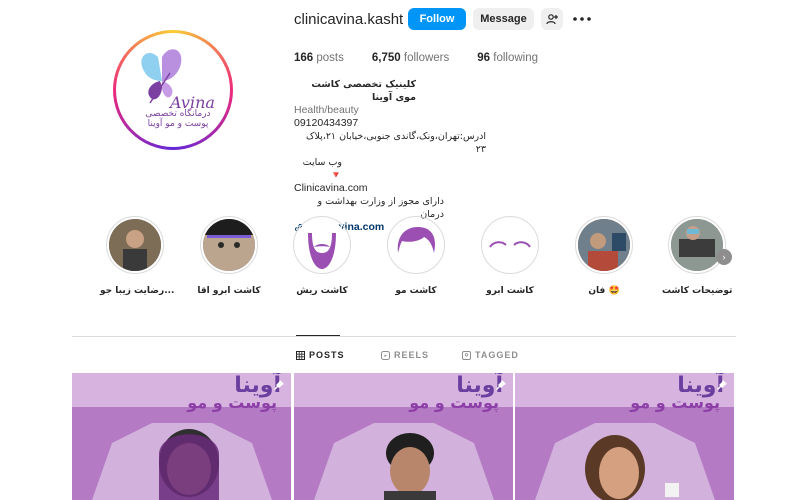 This screenshot has width=800, height=500. What do you see at coordinates (416, 256) in the screenshot?
I see `highlight-item: کاشت مو` at bounding box center [416, 256].